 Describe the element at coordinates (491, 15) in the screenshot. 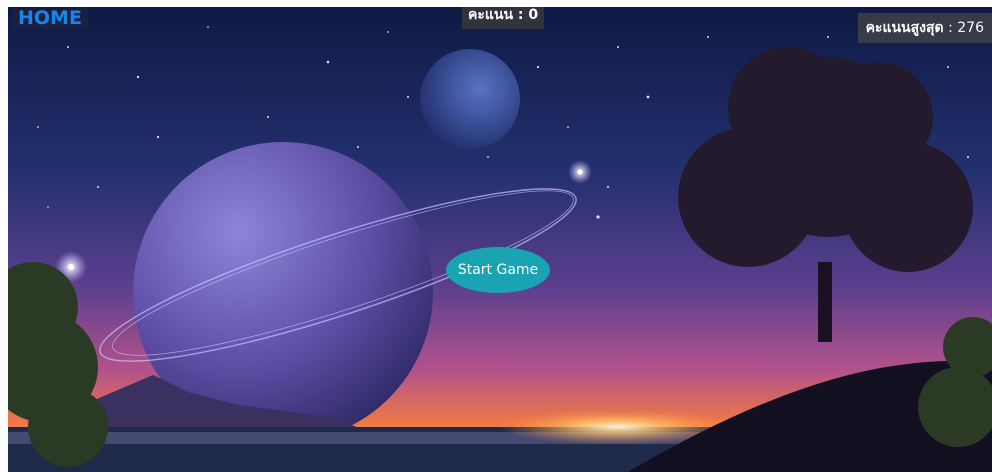

I see `score-label: คะแนน` at that location.